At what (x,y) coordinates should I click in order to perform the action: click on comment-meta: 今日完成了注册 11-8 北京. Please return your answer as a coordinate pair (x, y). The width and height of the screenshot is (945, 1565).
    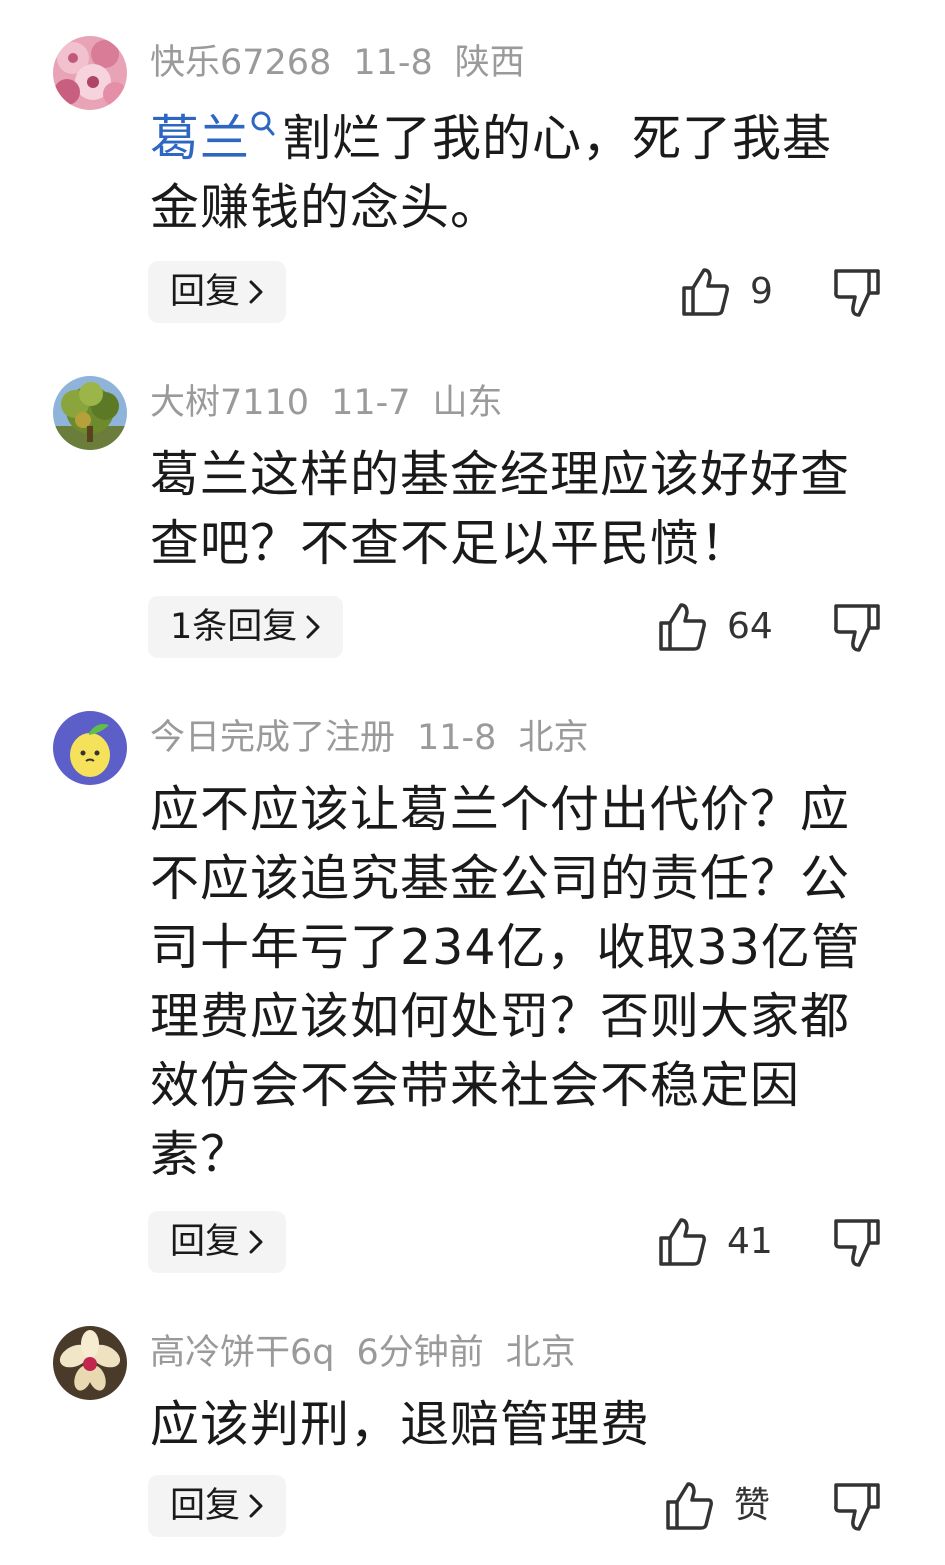
    Looking at the image, I should click on (380, 738).